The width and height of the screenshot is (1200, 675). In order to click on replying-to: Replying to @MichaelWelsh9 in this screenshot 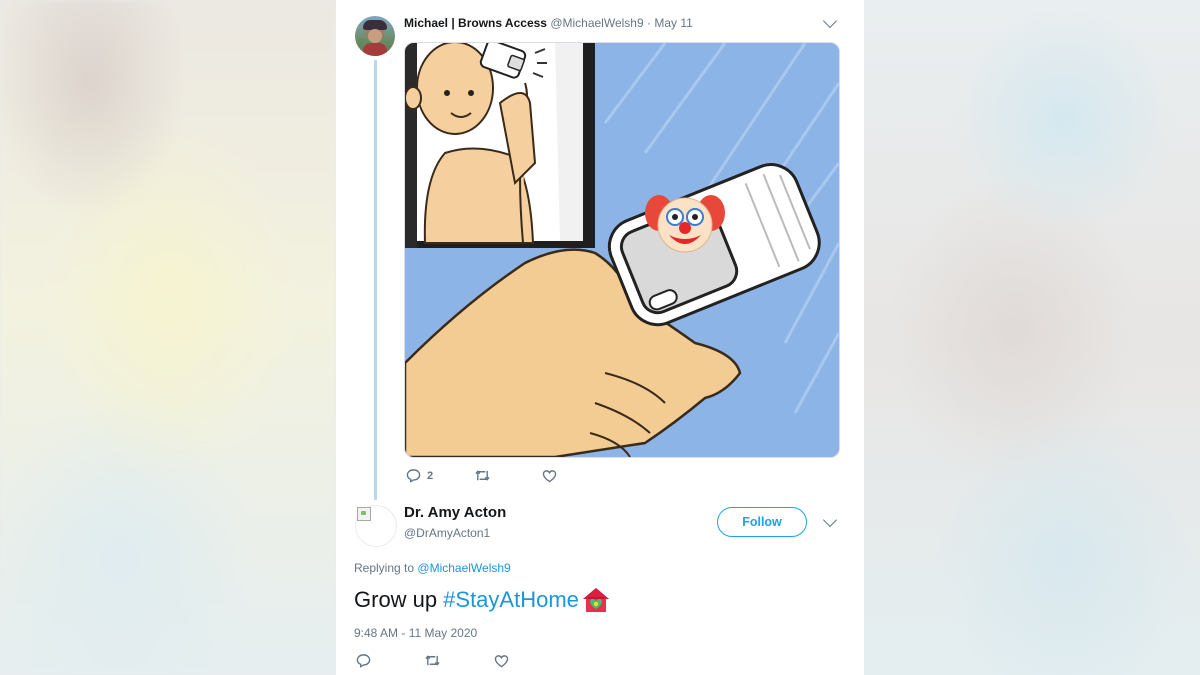, I will do `click(432, 568)`.